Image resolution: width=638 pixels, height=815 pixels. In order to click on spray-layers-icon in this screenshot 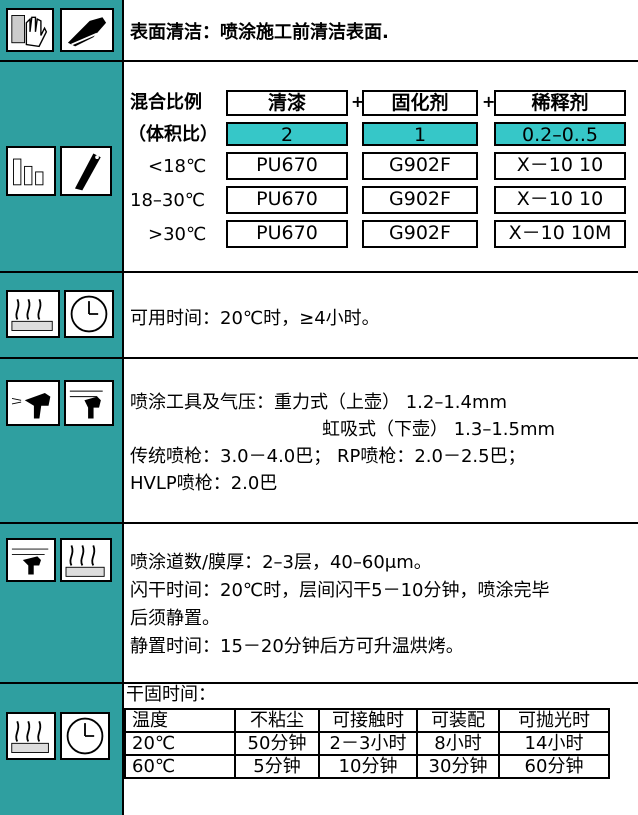, I will do `click(31, 560)`.